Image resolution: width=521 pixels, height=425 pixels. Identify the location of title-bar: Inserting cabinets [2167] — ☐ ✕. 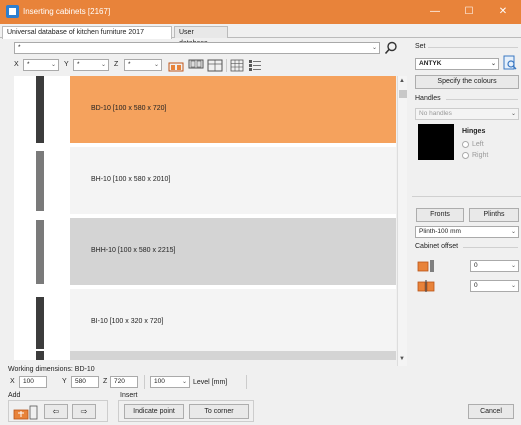
(260, 12).